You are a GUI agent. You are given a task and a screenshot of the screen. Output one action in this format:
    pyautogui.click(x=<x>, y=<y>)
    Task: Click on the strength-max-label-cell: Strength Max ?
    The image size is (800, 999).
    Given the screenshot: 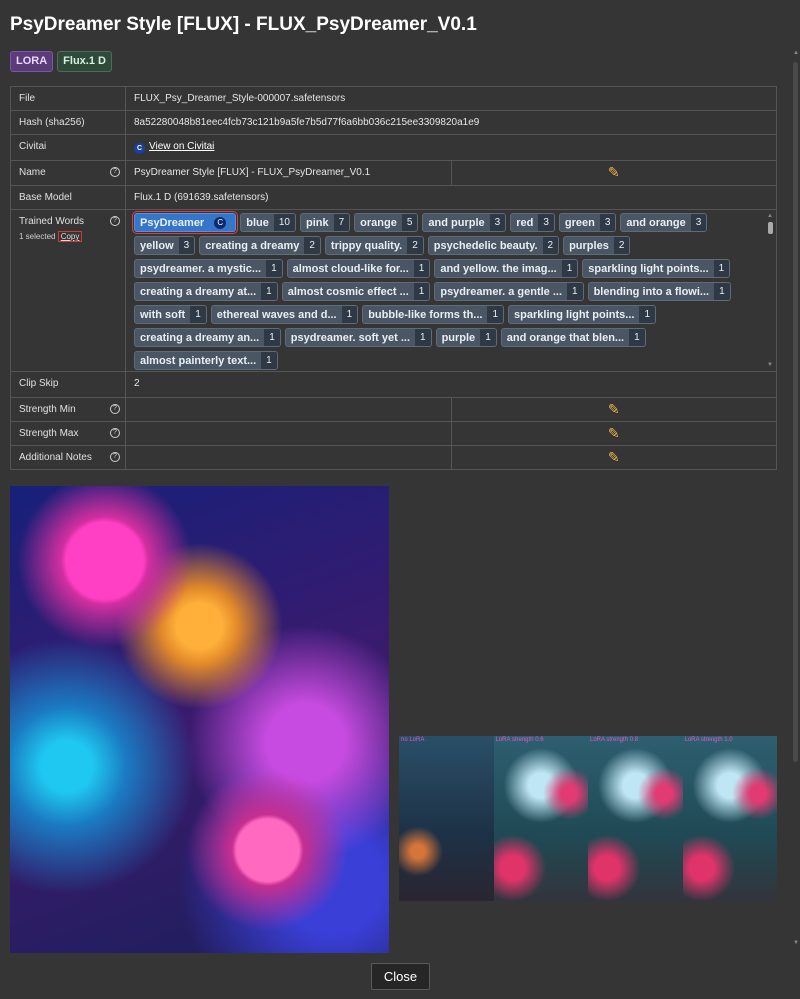 What is the action you would take?
    pyautogui.click(x=68, y=433)
    